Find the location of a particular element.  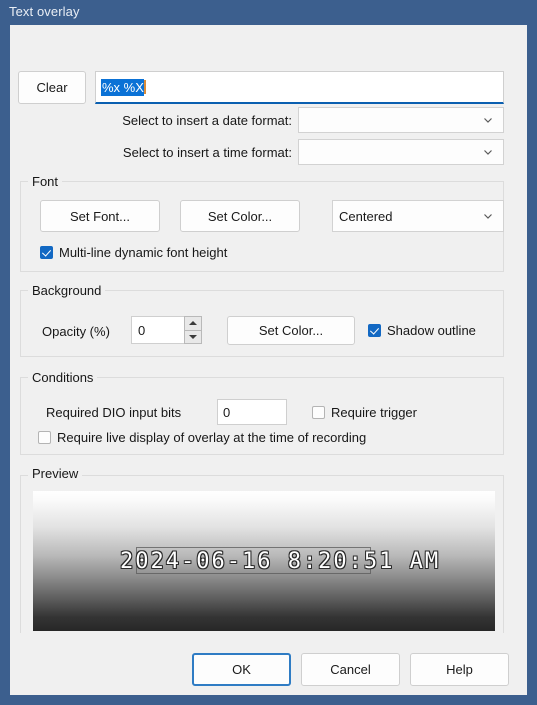

window-title: Text overlay is located at coordinates (44, 11).